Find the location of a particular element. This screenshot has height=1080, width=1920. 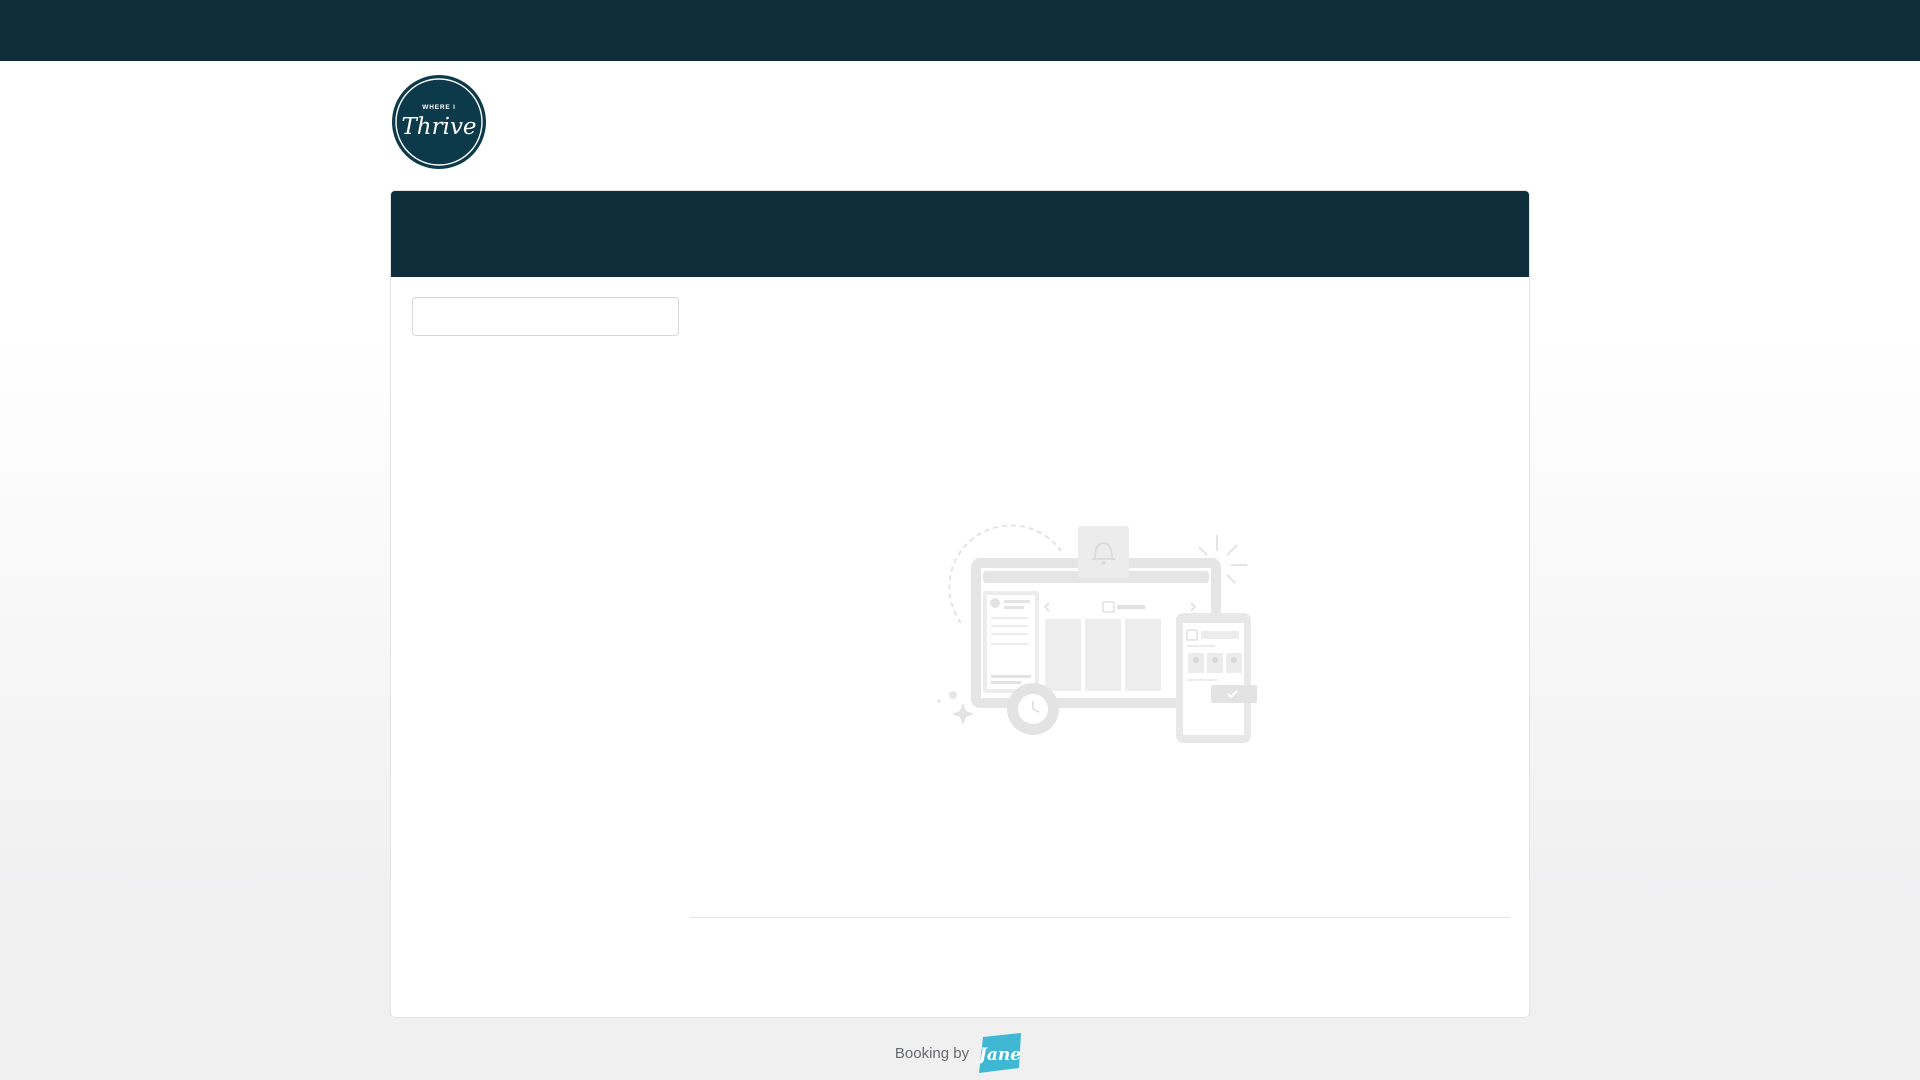

svg-text: Thrive is located at coordinates (438, 127).